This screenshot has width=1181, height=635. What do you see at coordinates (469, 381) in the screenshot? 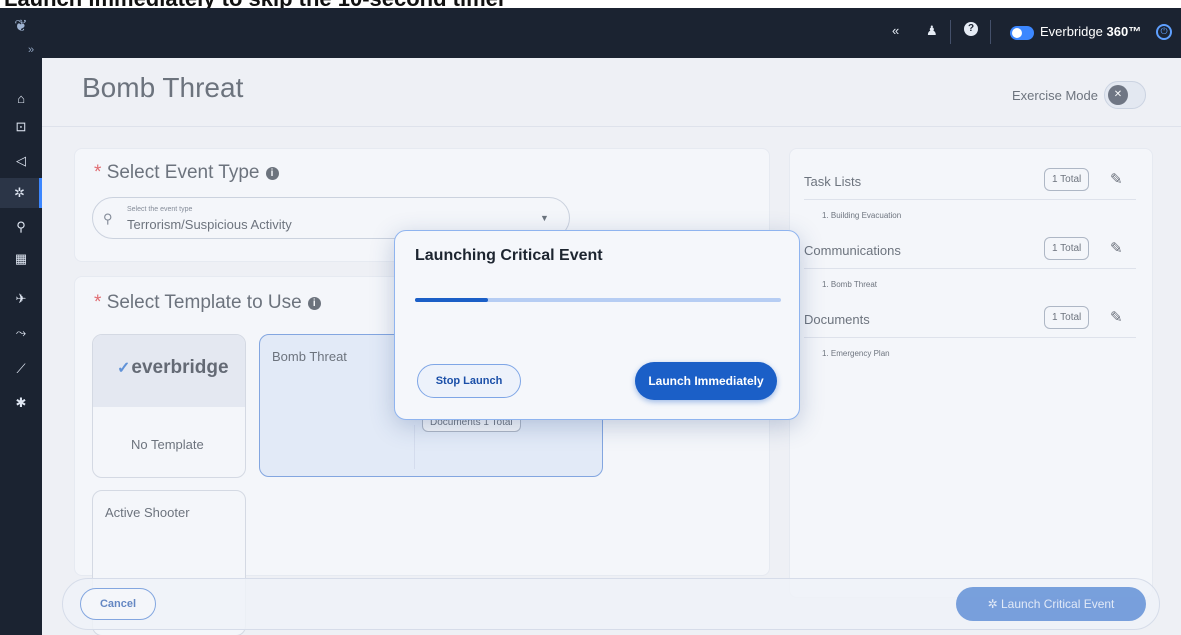
I see `stop-launch-button: Stop Launch` at bounding box center [469, 381].